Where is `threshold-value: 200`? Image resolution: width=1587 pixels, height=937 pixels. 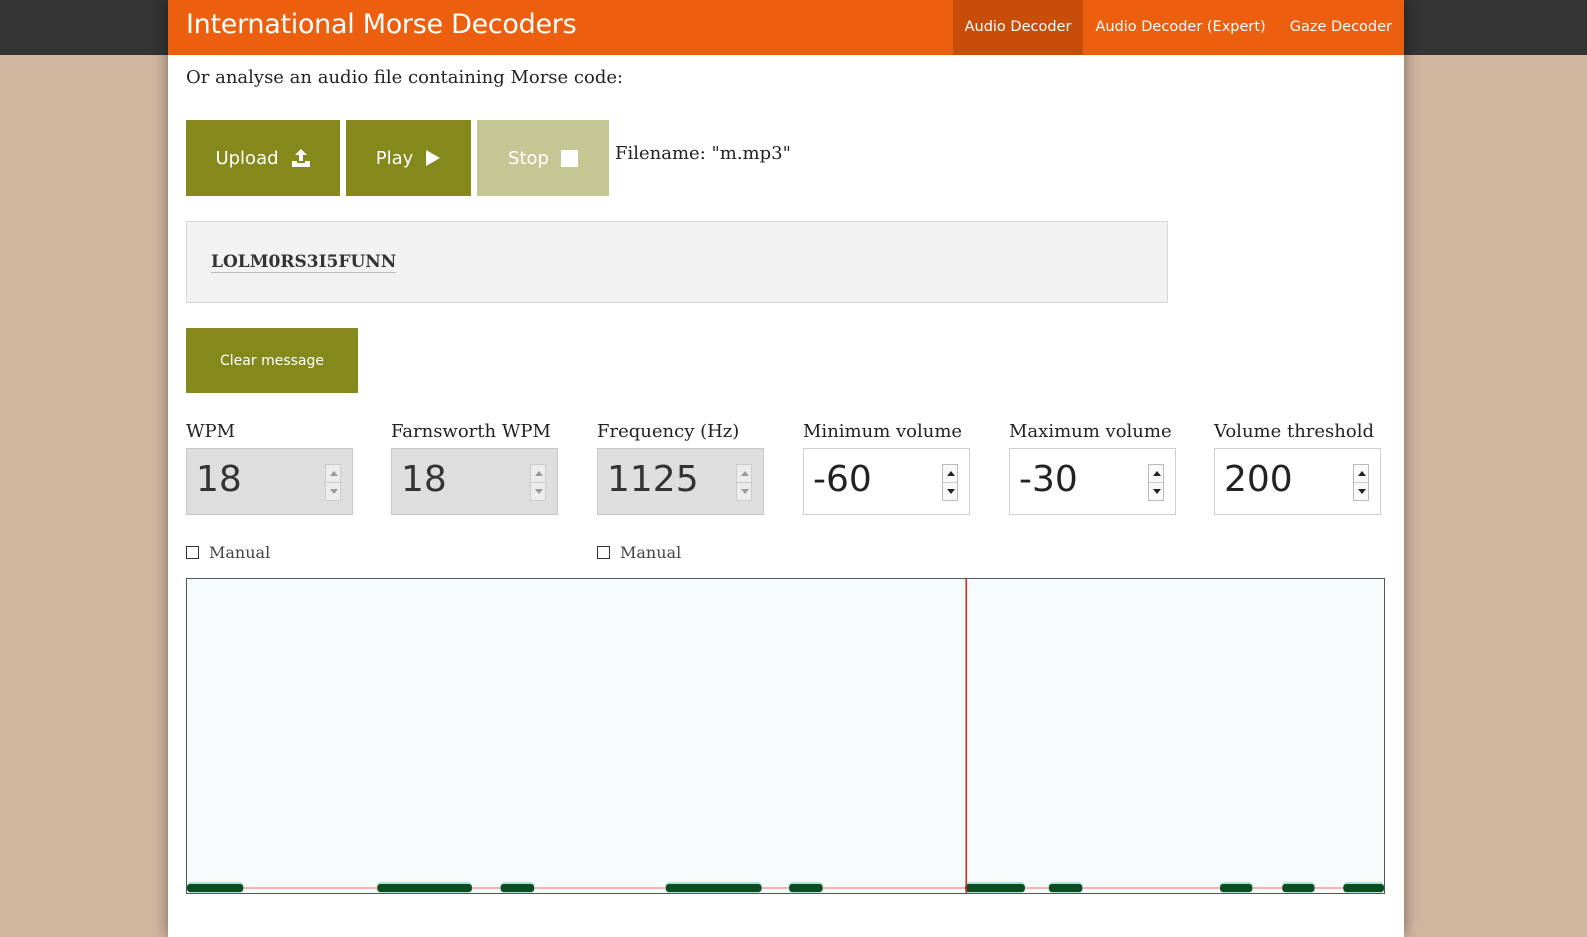
threshold-value: 200 is located at coordinates (1258, 479).